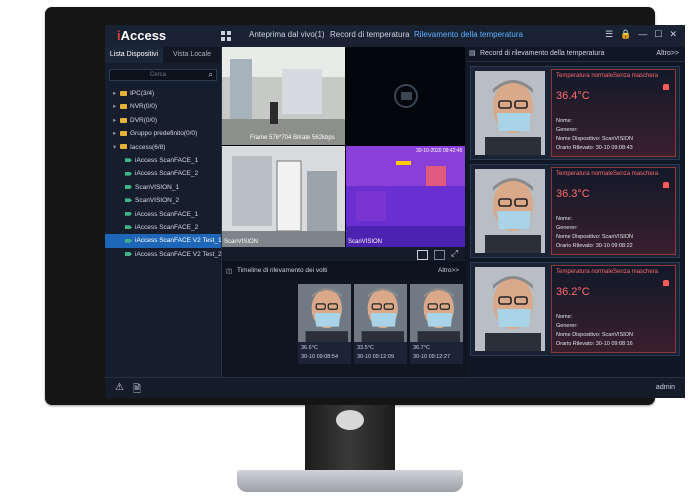 This screenshot has width=700, height=500. What do you see at coordinates (115, 147) in the screenshot?
I see `chevron-down-icon: ▾` at bounding box center [115, 147].